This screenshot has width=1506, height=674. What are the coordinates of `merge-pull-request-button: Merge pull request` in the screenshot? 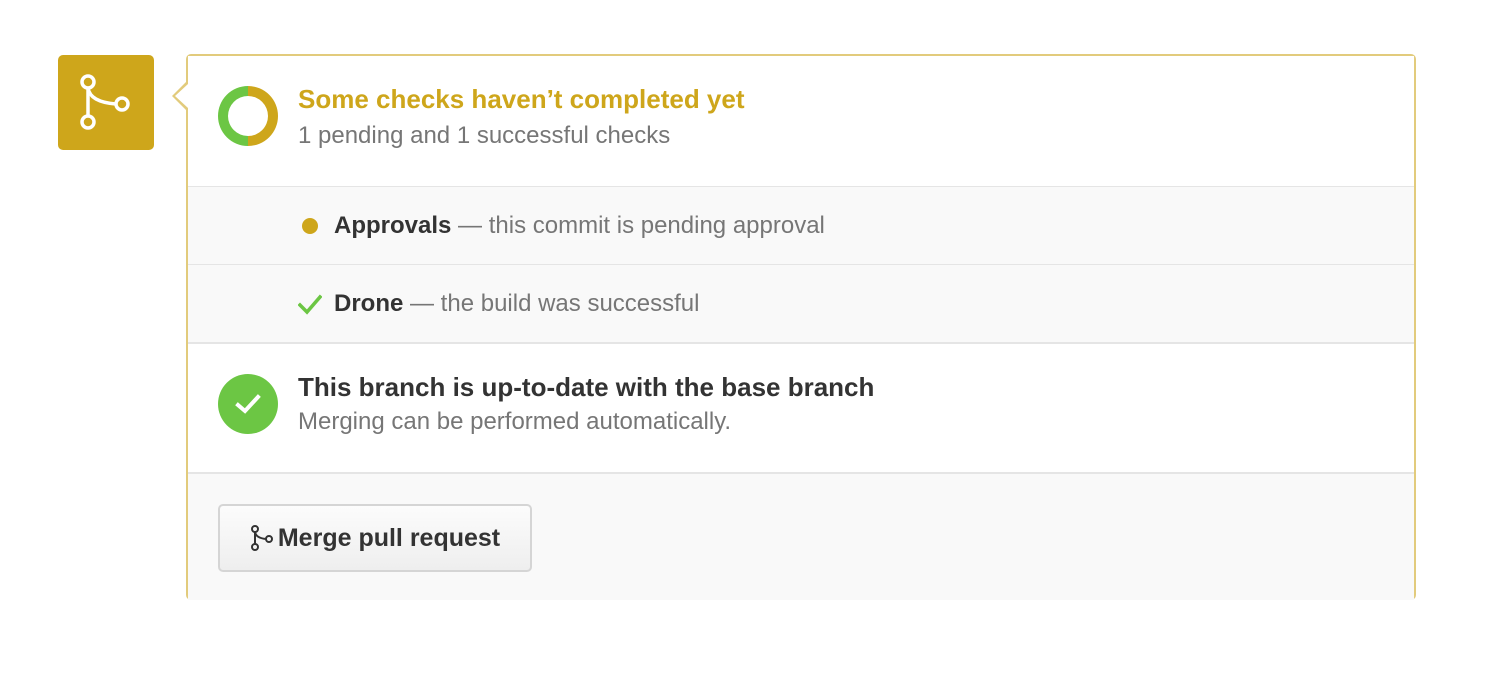 It's located at (375, 538).